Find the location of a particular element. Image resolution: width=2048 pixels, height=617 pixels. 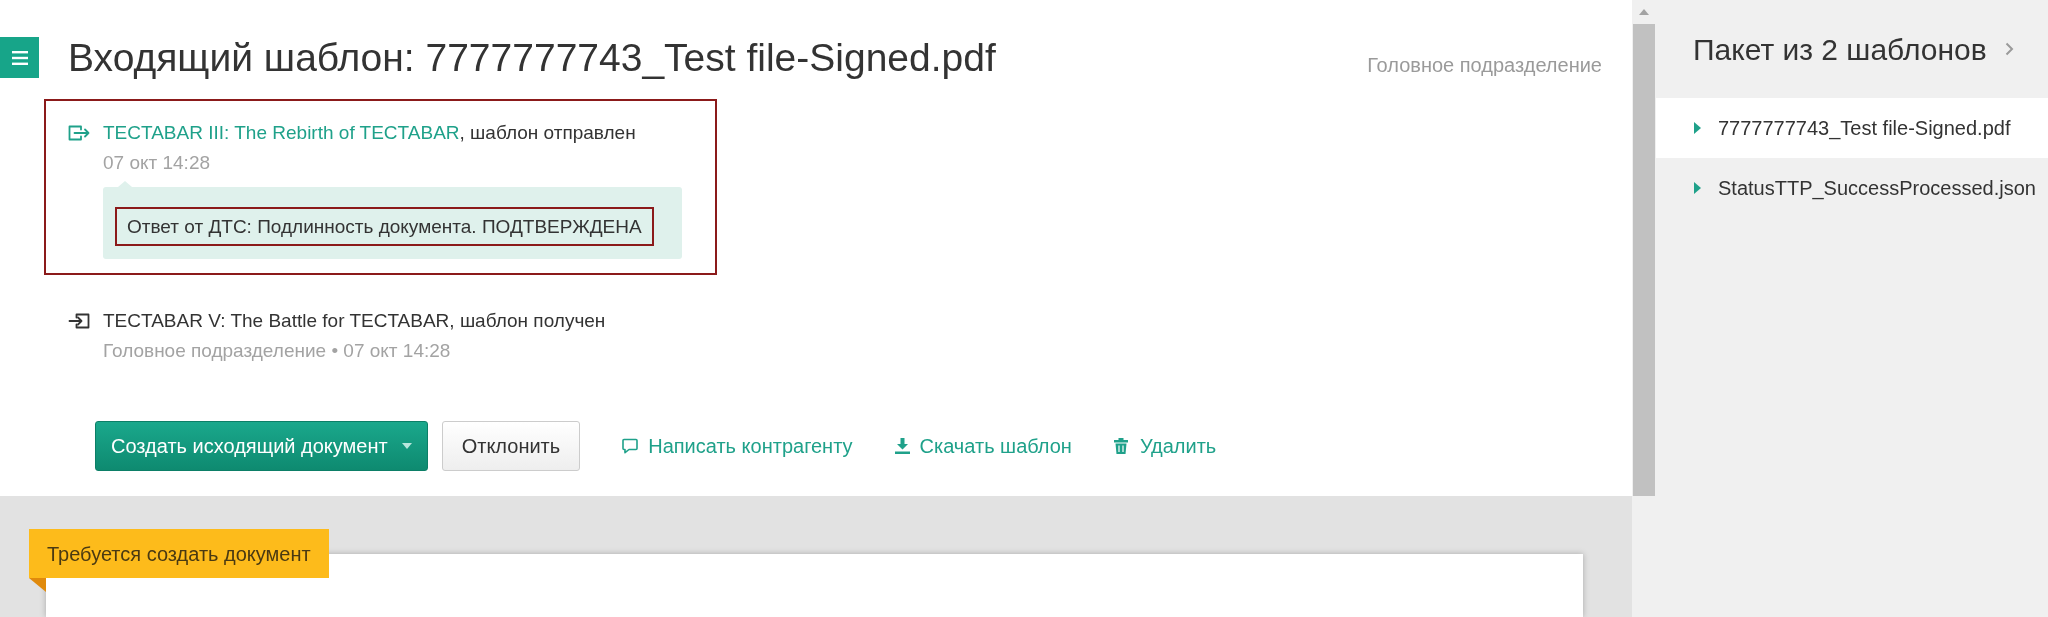

create-document-button: Создать исходящий документ is located at coordinates (261, 446).